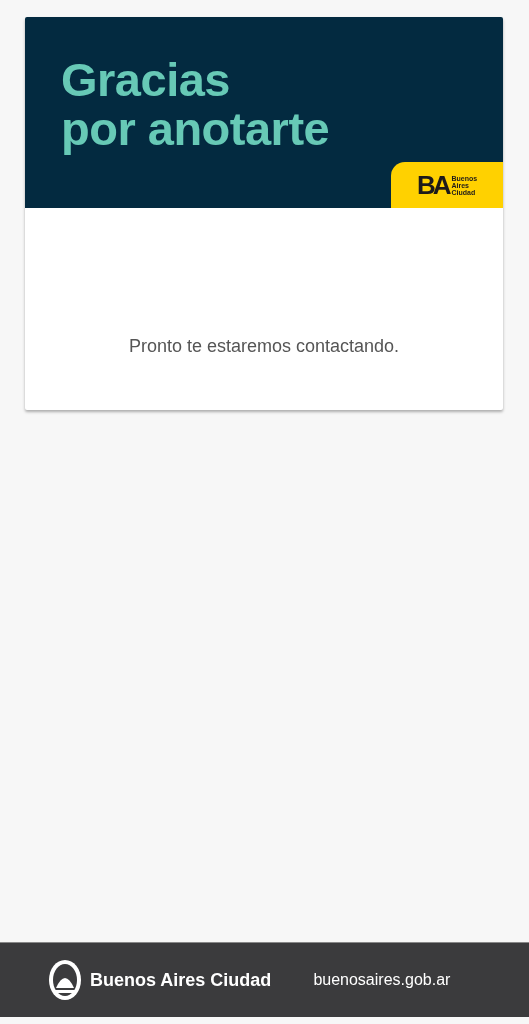 This screenshot has width=529, height=1024. Describe the element at coordinates (181, 980) in the screenshot. I see `brand-name: Buenos Aires Ciudad` at that location.